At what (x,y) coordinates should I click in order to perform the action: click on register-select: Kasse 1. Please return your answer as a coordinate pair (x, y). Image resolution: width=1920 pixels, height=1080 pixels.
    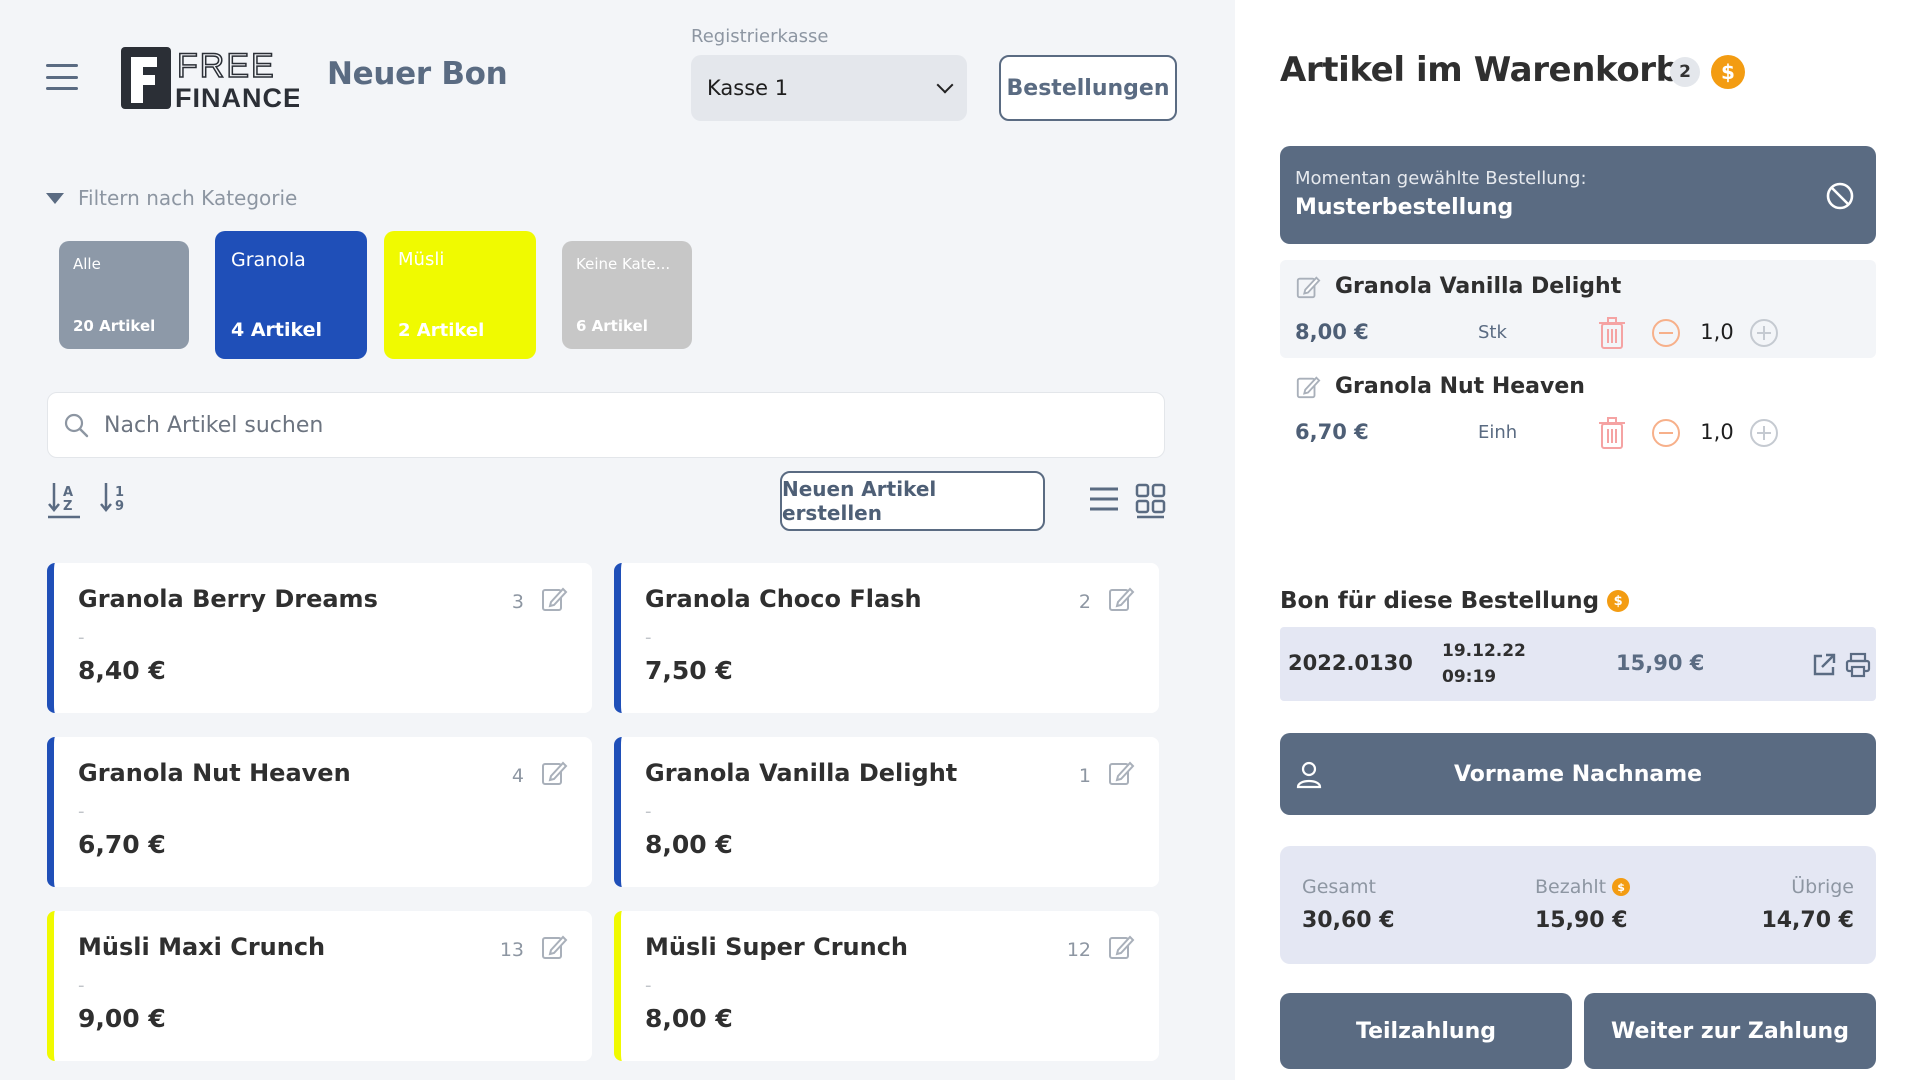
    Looking at the image, I should click on (829, 88).